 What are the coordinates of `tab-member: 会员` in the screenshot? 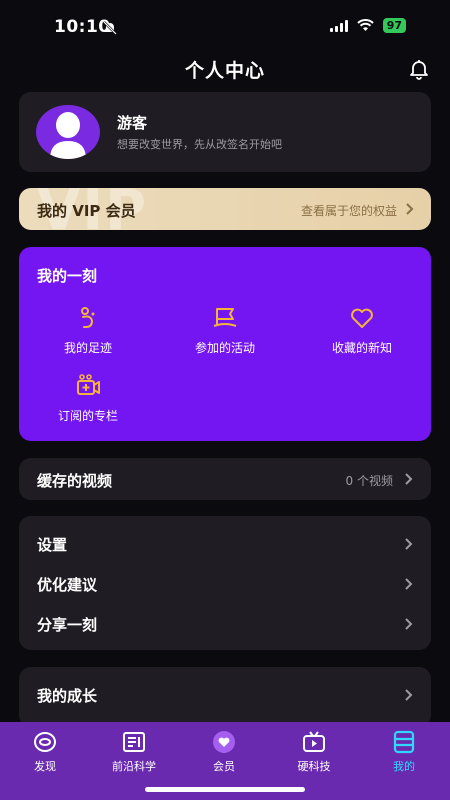 It's located at (224, 752).